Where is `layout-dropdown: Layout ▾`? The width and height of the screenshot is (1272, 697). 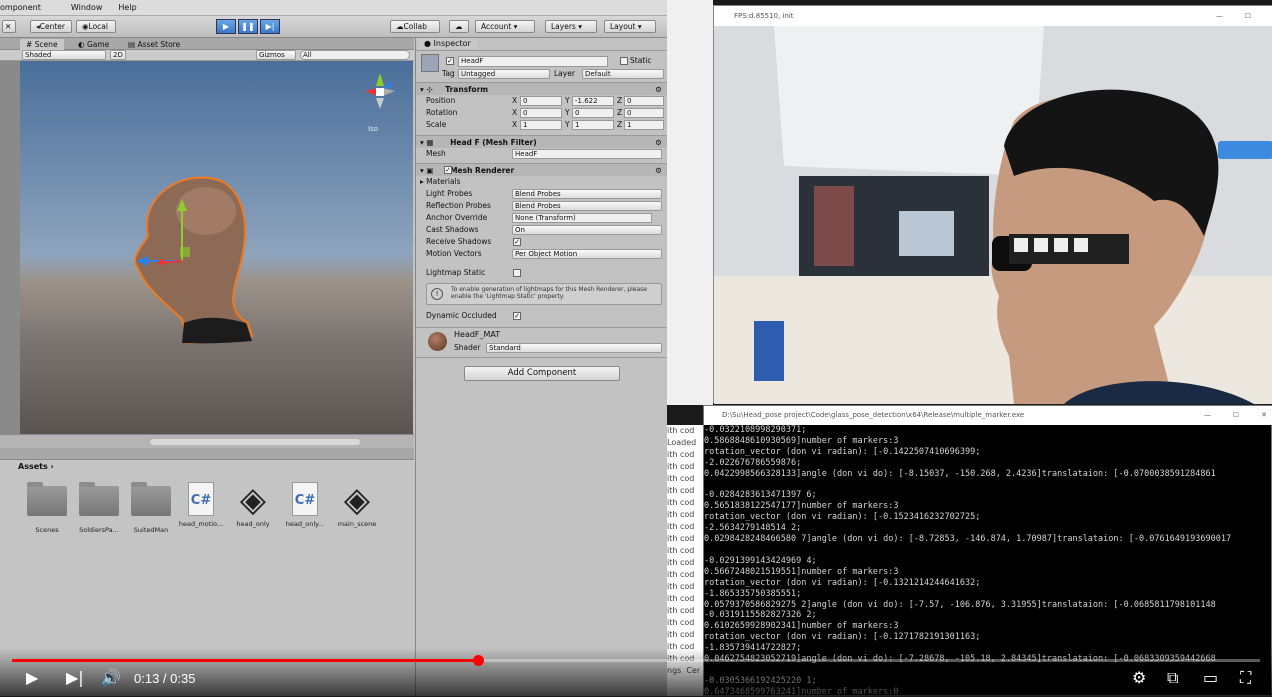
layout-dropdown: Layout ▾ is located at coordinates (630, 26).